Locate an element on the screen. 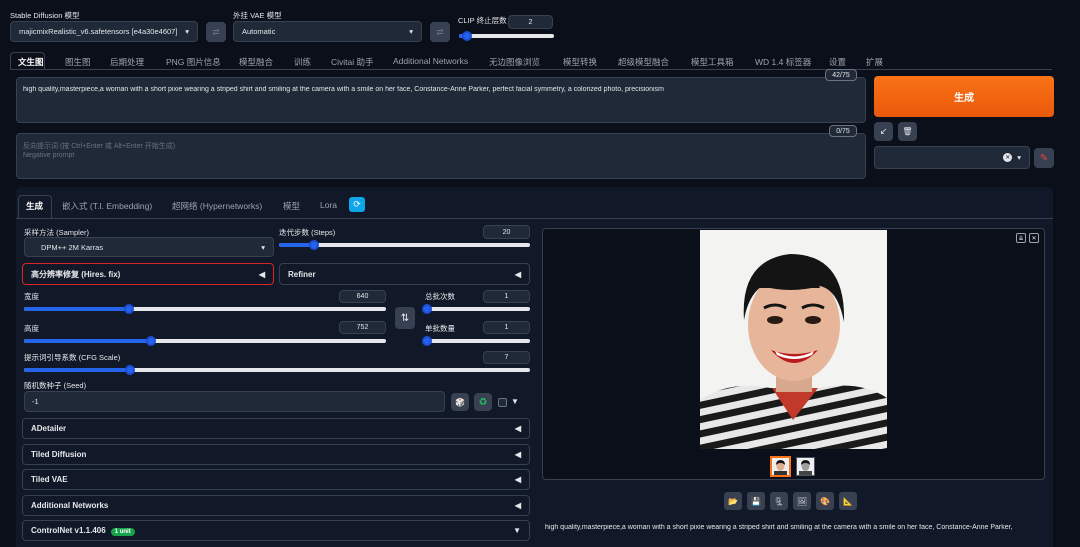 The image size is (1080, 547). generate-button: 生成 is located at coordinates (964, 96).